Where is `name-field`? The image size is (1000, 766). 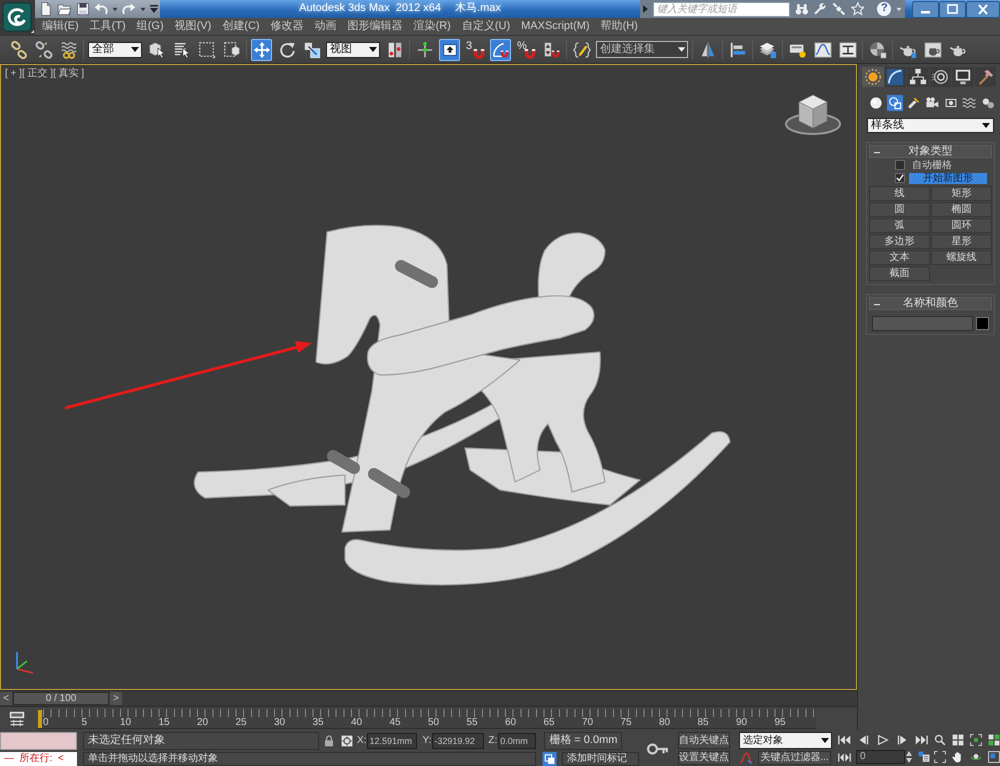 name-field is located at coordinates (922, 323).